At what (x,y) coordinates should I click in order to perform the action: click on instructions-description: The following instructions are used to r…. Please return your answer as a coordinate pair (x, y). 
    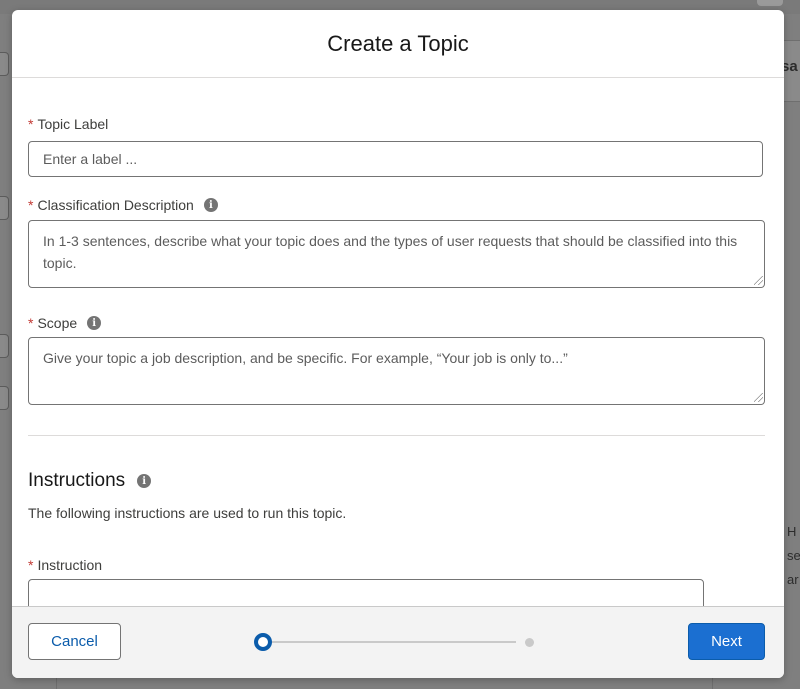
    Looking at the image, I should click on (187, 513).